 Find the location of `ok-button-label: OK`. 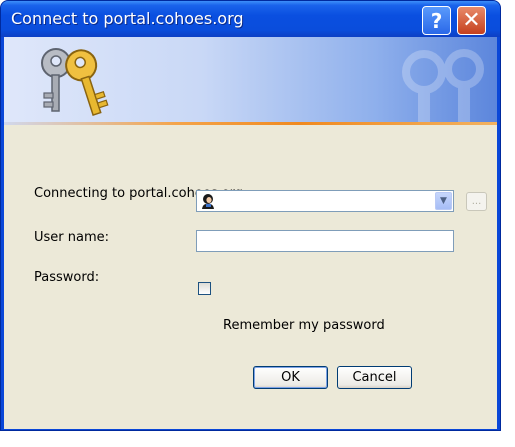

ok-button-label: OK is located at coordinates (290, 377).